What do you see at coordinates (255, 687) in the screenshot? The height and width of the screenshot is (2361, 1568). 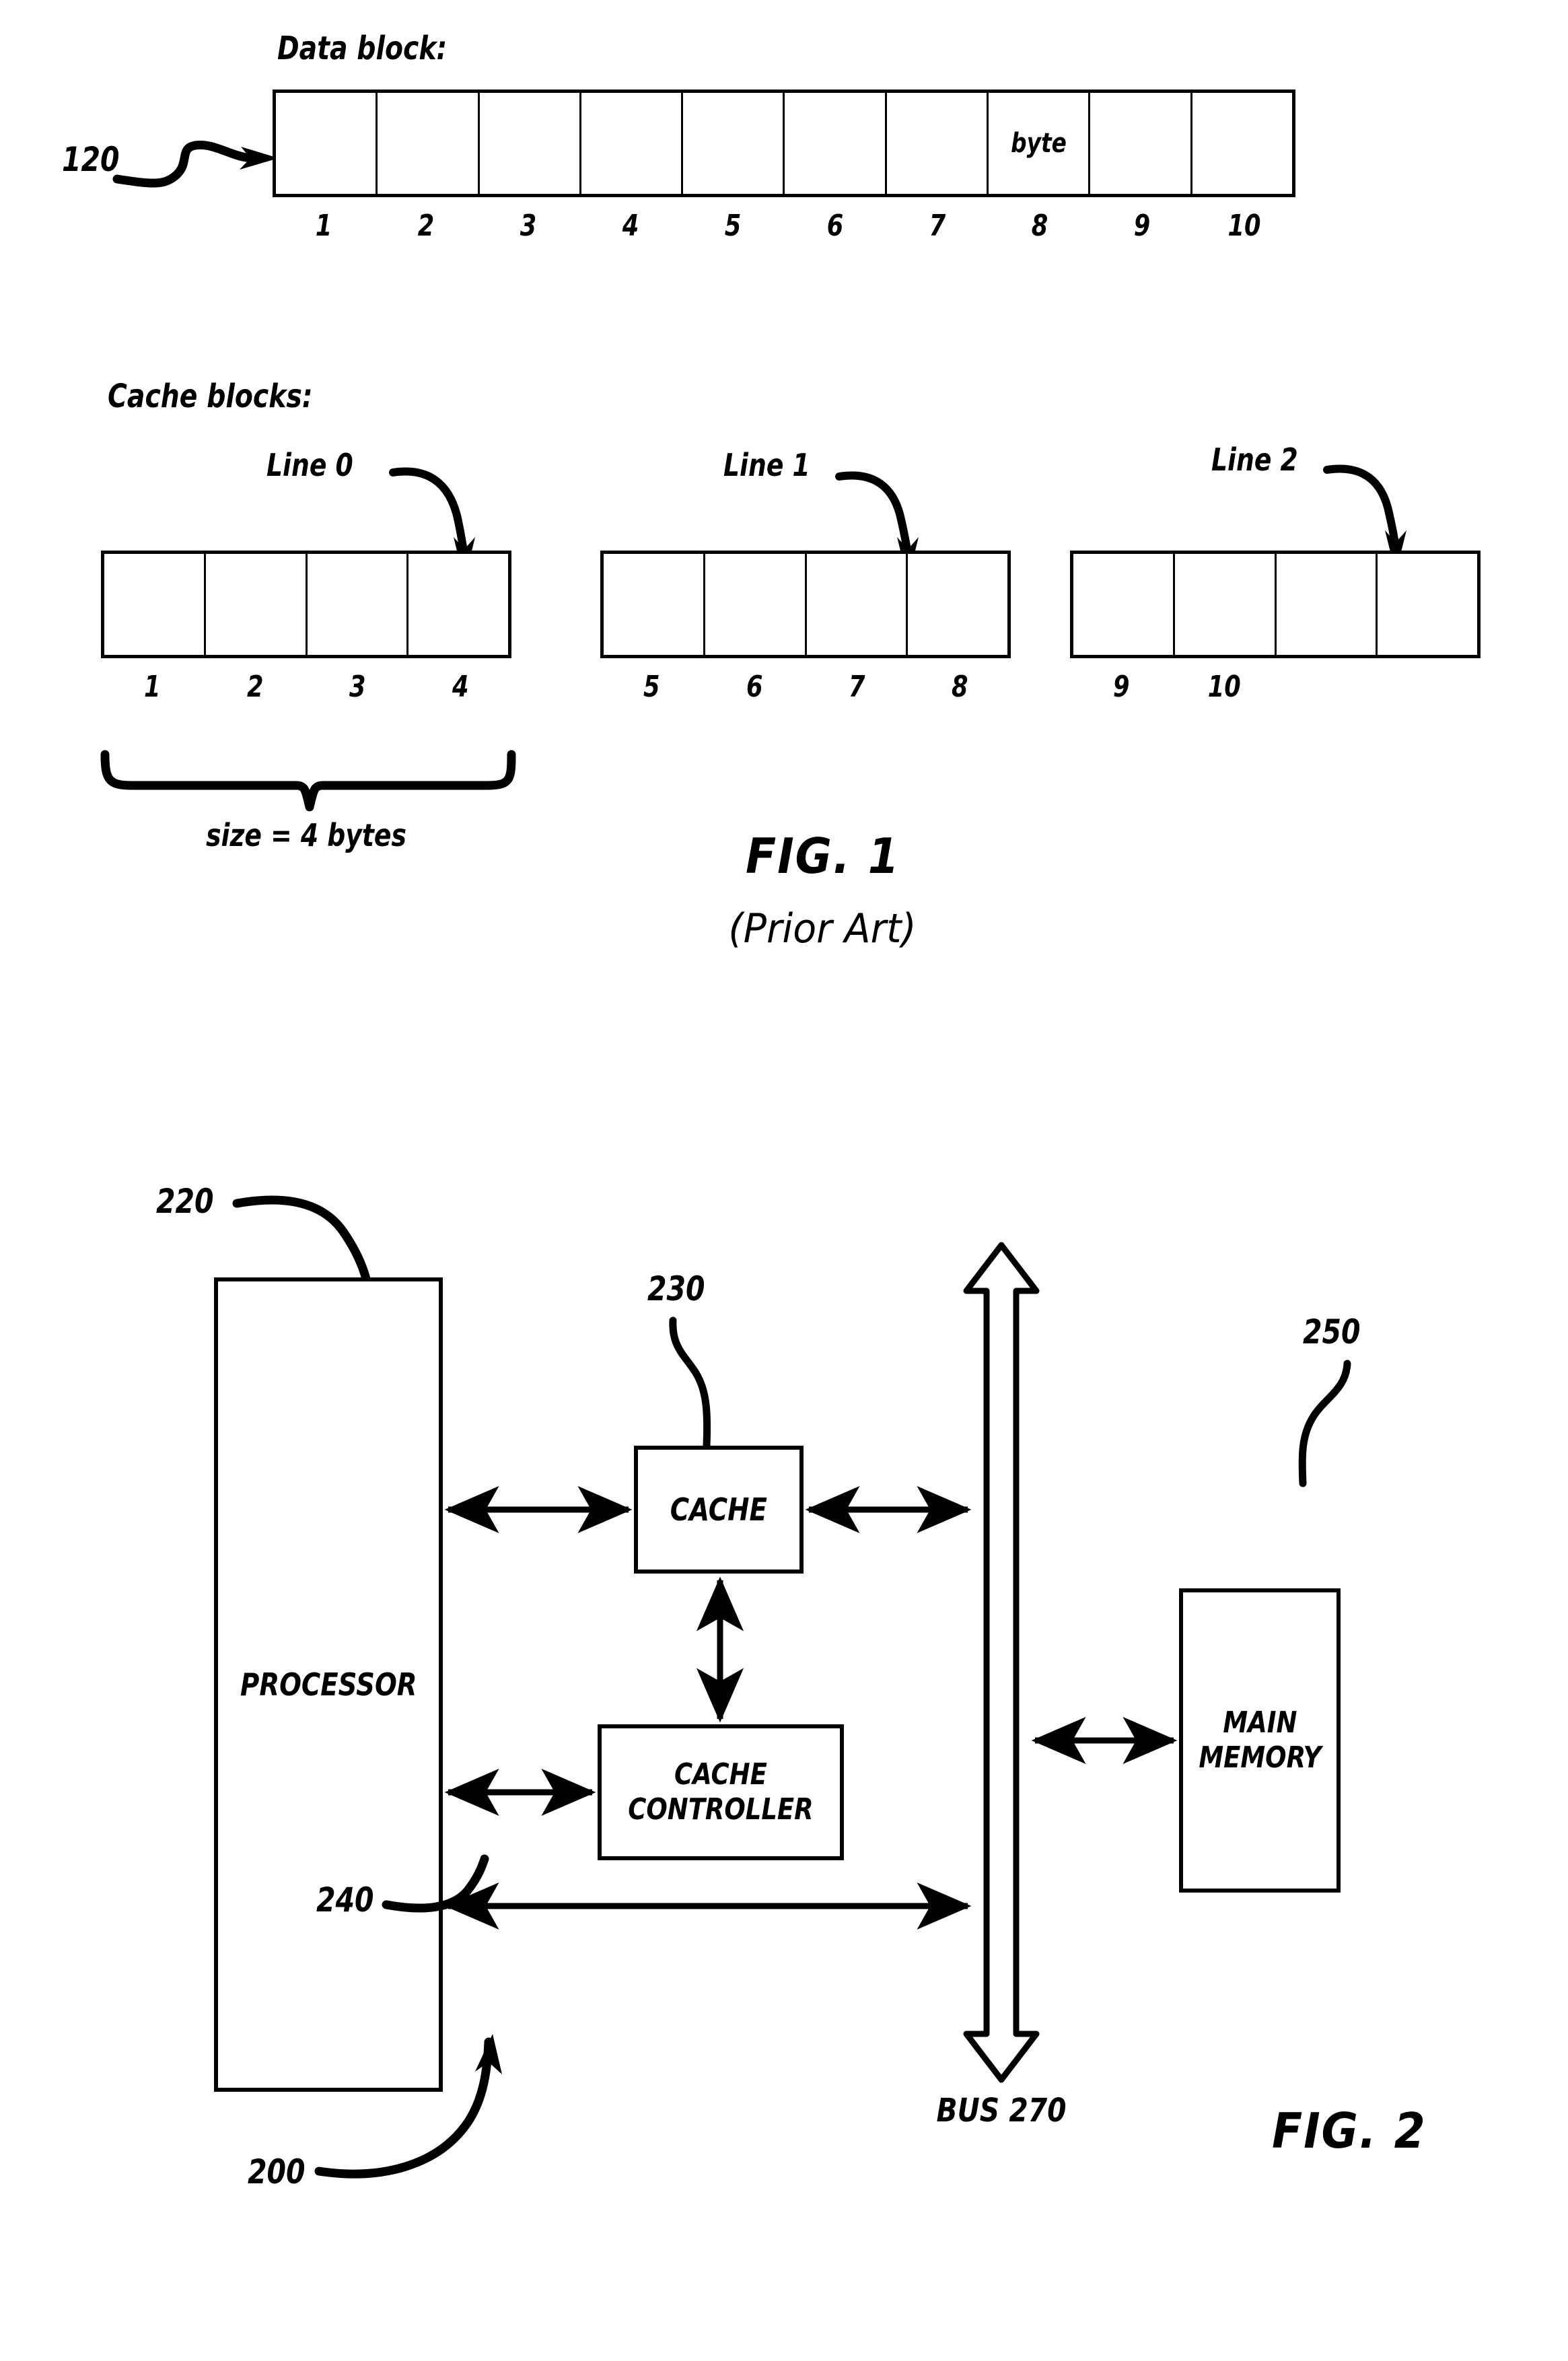 I see `cache-line-0-number: 2` at bounding box center [255, 687].